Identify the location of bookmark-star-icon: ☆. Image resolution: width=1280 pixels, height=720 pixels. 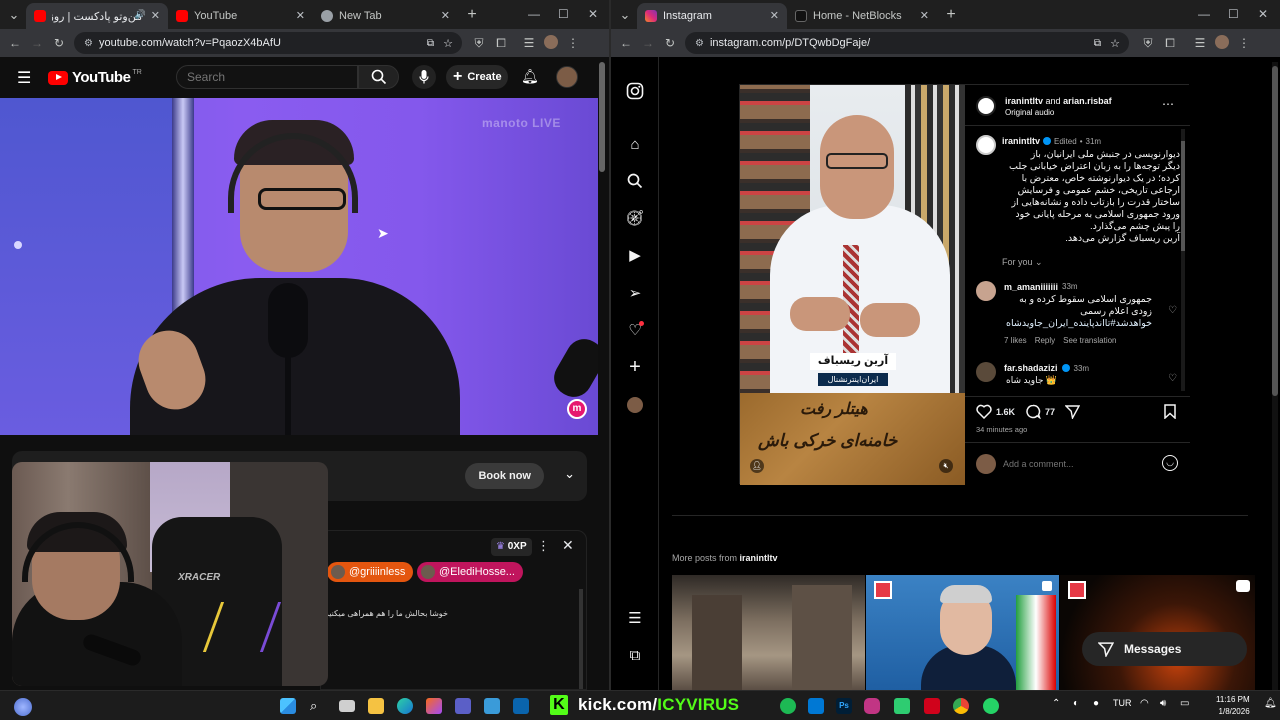
(448, 43).